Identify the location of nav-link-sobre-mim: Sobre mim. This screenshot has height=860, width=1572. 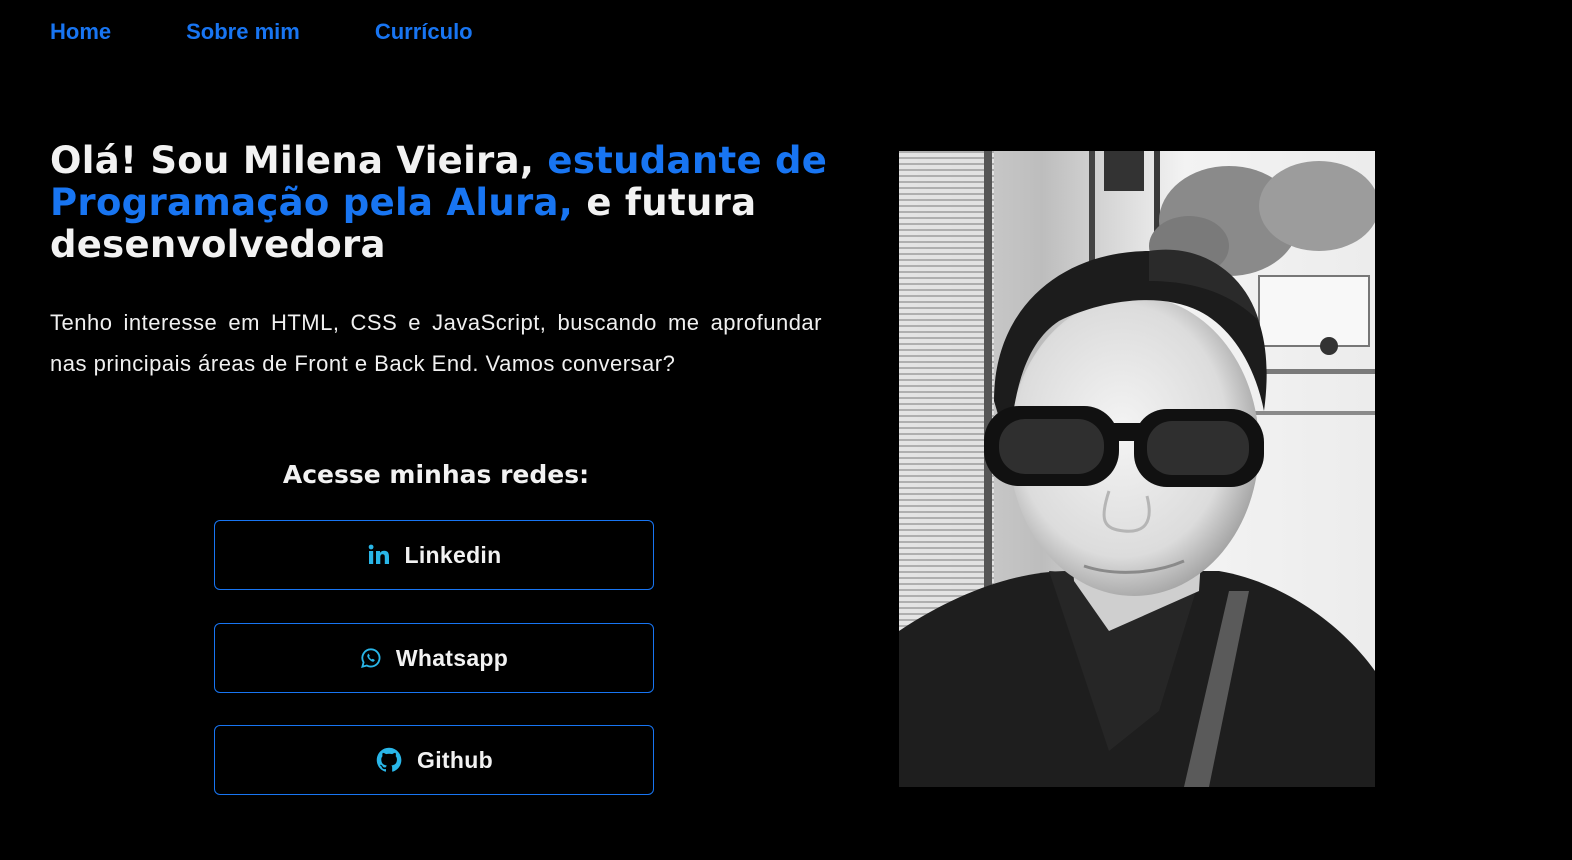
(243, 32).